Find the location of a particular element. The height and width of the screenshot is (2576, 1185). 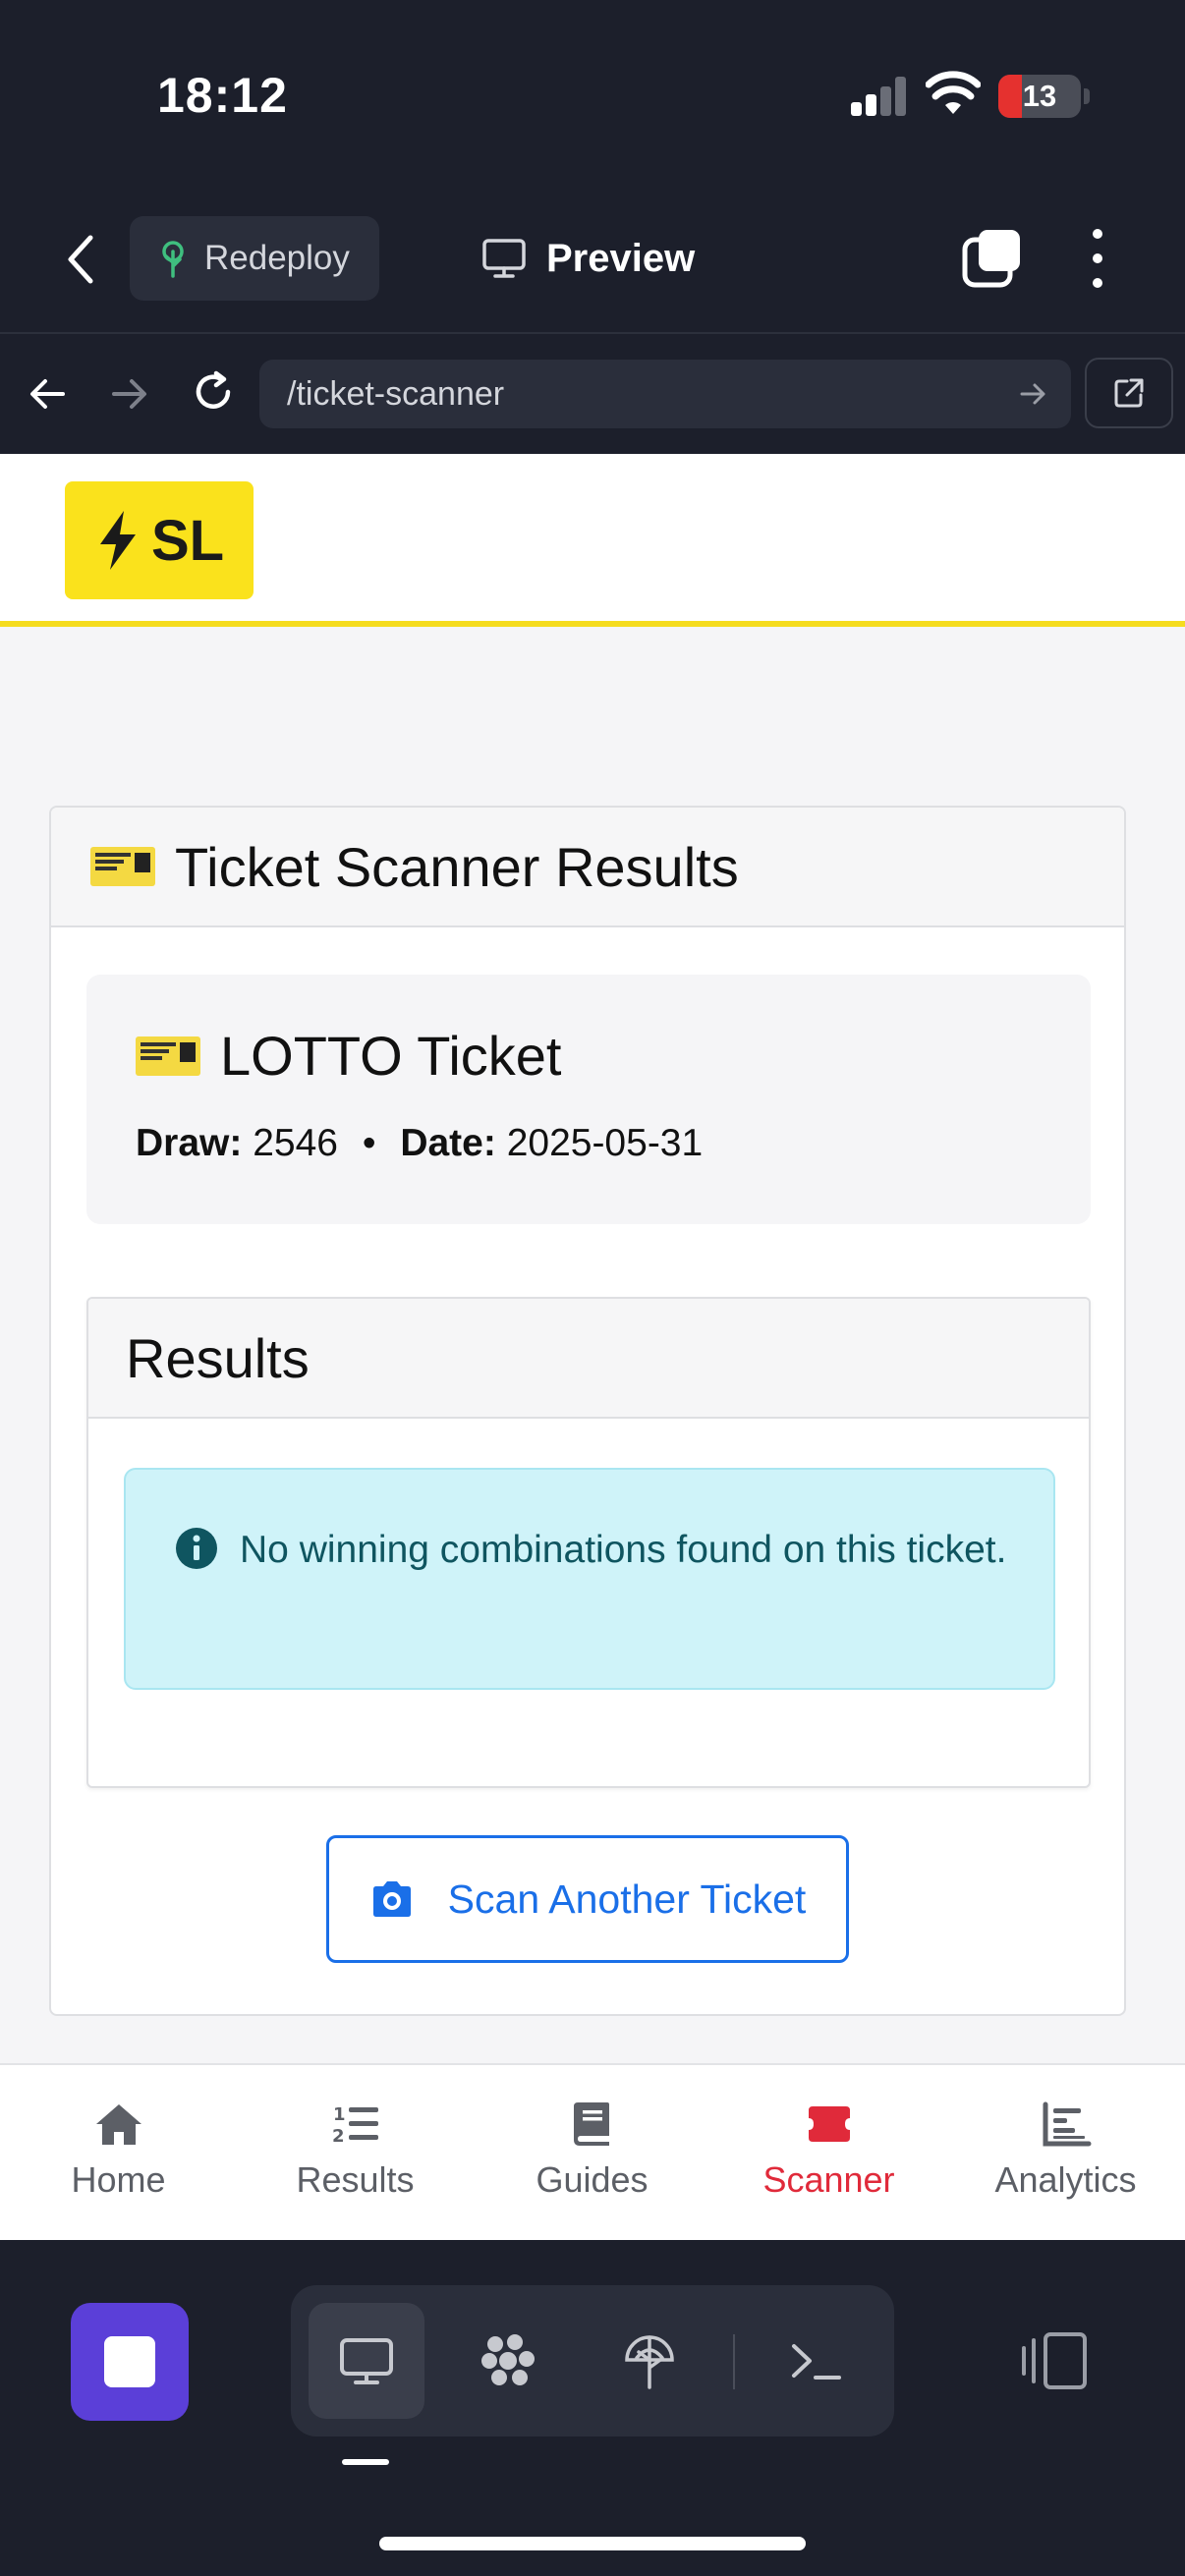

active-tool-indicator is located at coordinates (366, 2462).